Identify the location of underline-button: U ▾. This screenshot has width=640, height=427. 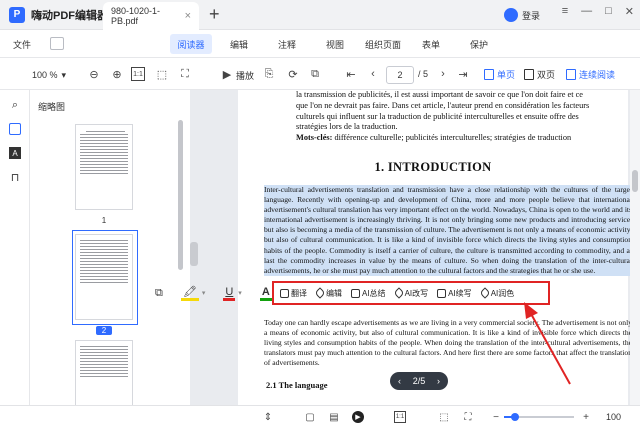
(232, 293).